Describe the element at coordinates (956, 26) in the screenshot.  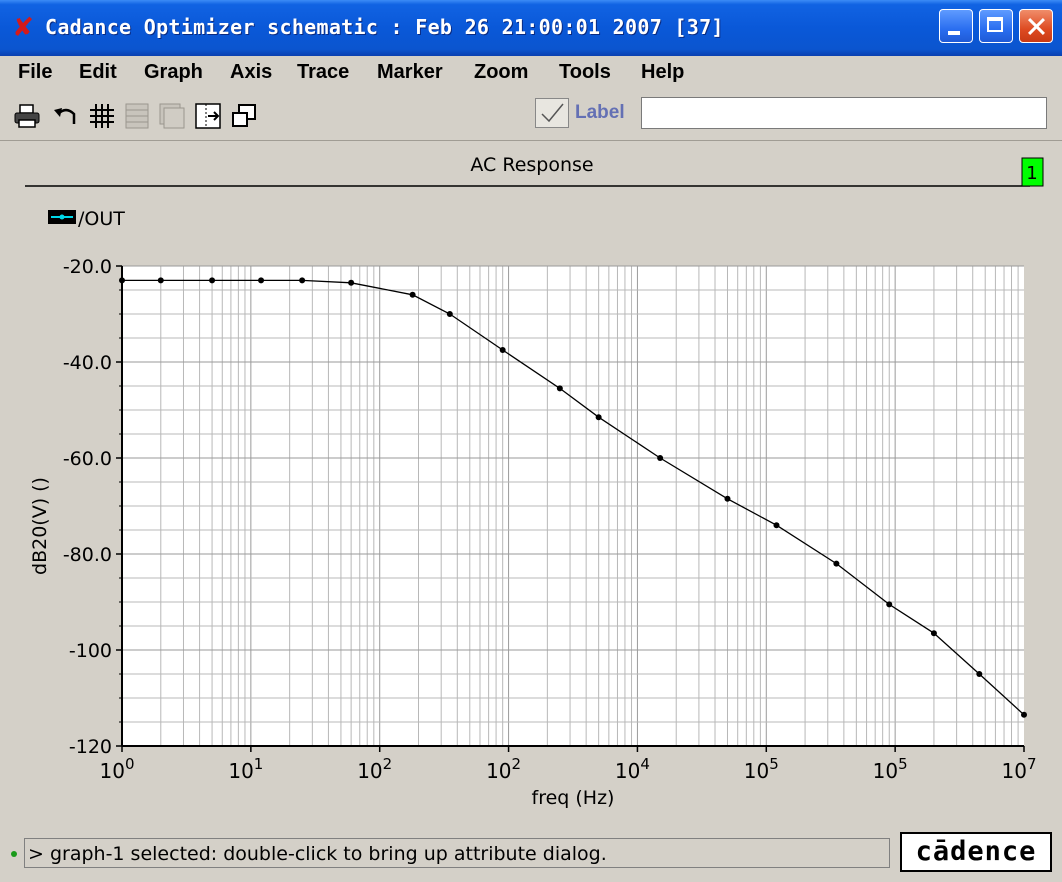
I see `minimize-button` at that location.